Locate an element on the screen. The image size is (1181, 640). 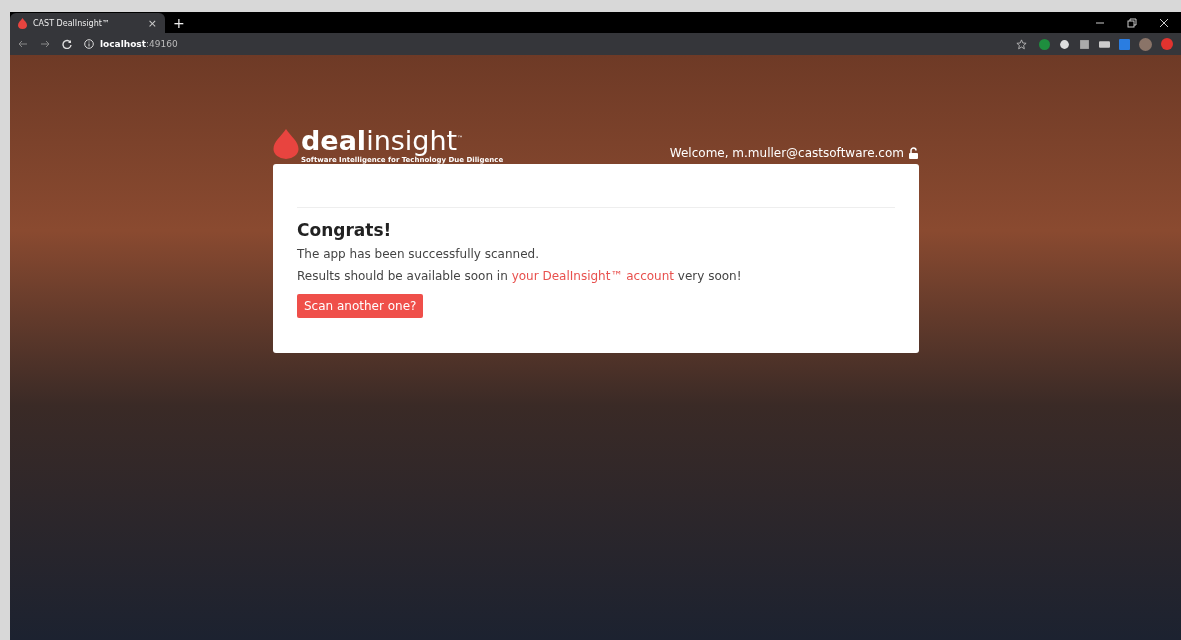
scan-another-button: Scan another one? is located at coordinates (360, 306).